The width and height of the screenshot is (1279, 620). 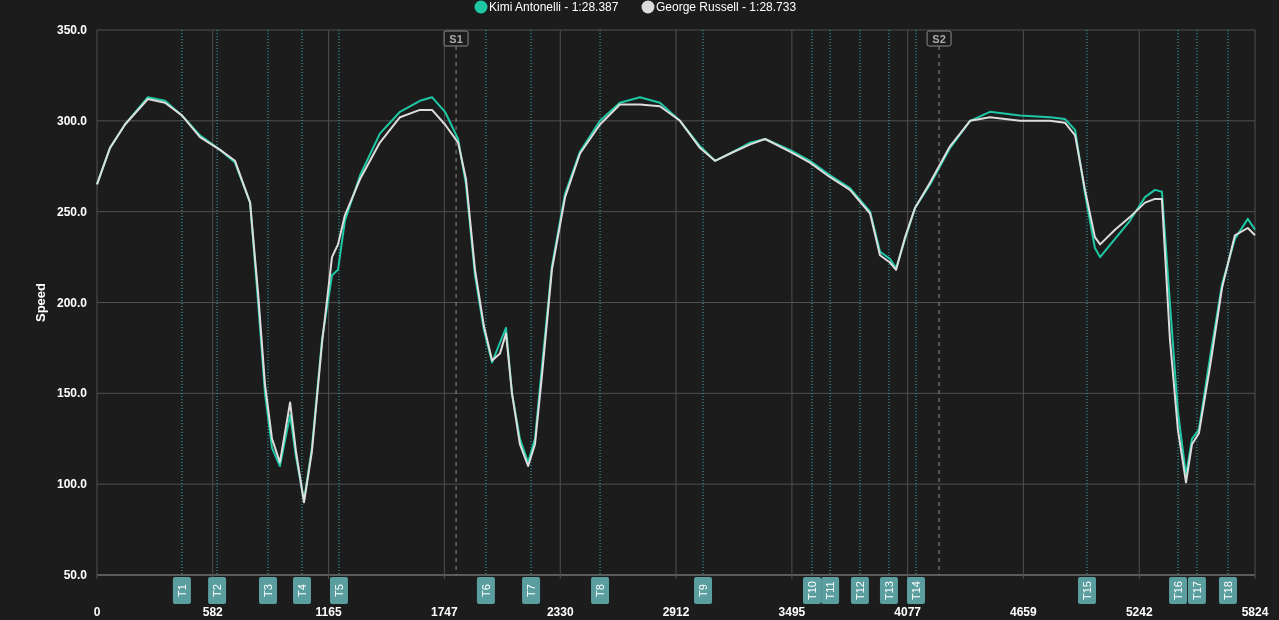 I want to click on y-tick-label: 350.0, so click(x=71, y=30).